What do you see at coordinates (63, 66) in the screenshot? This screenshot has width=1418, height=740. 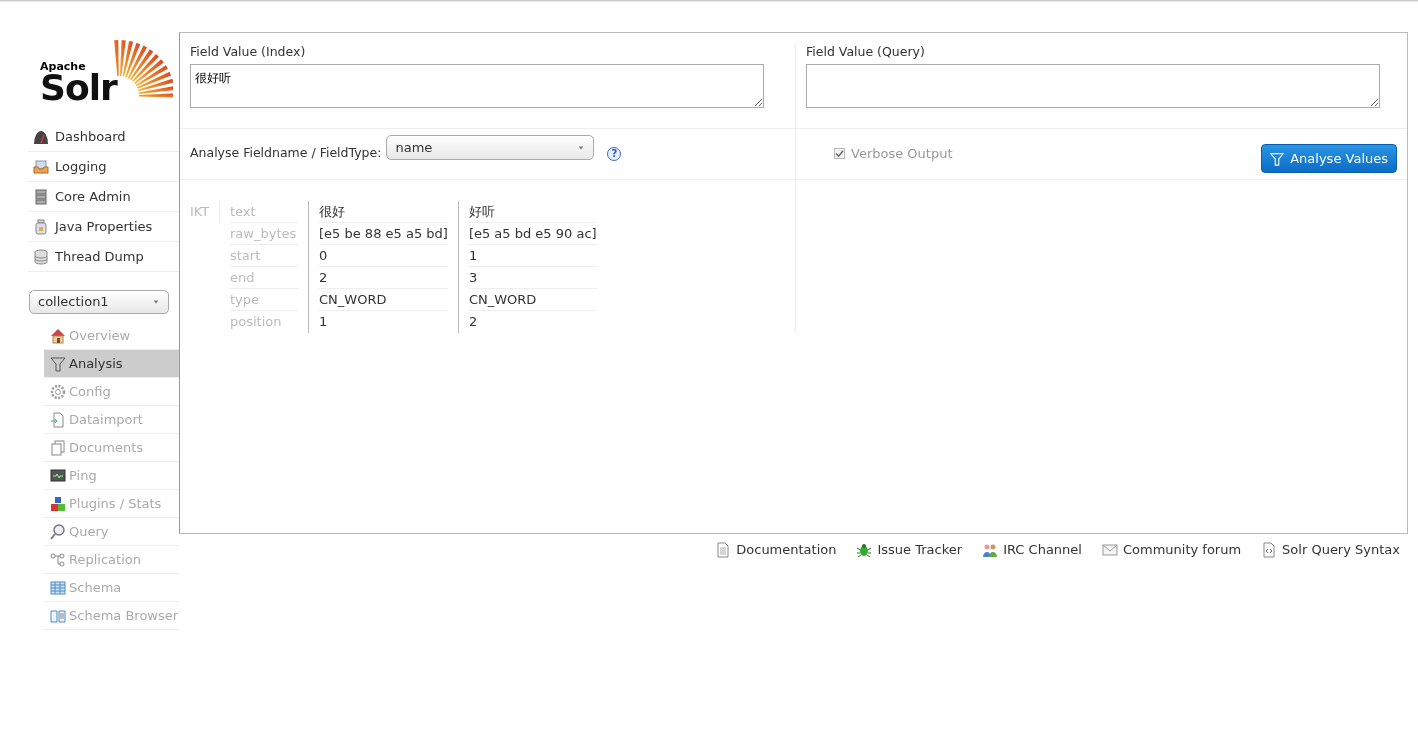 I see `logo-small-text: Apache` at bounding box center [63, 66].